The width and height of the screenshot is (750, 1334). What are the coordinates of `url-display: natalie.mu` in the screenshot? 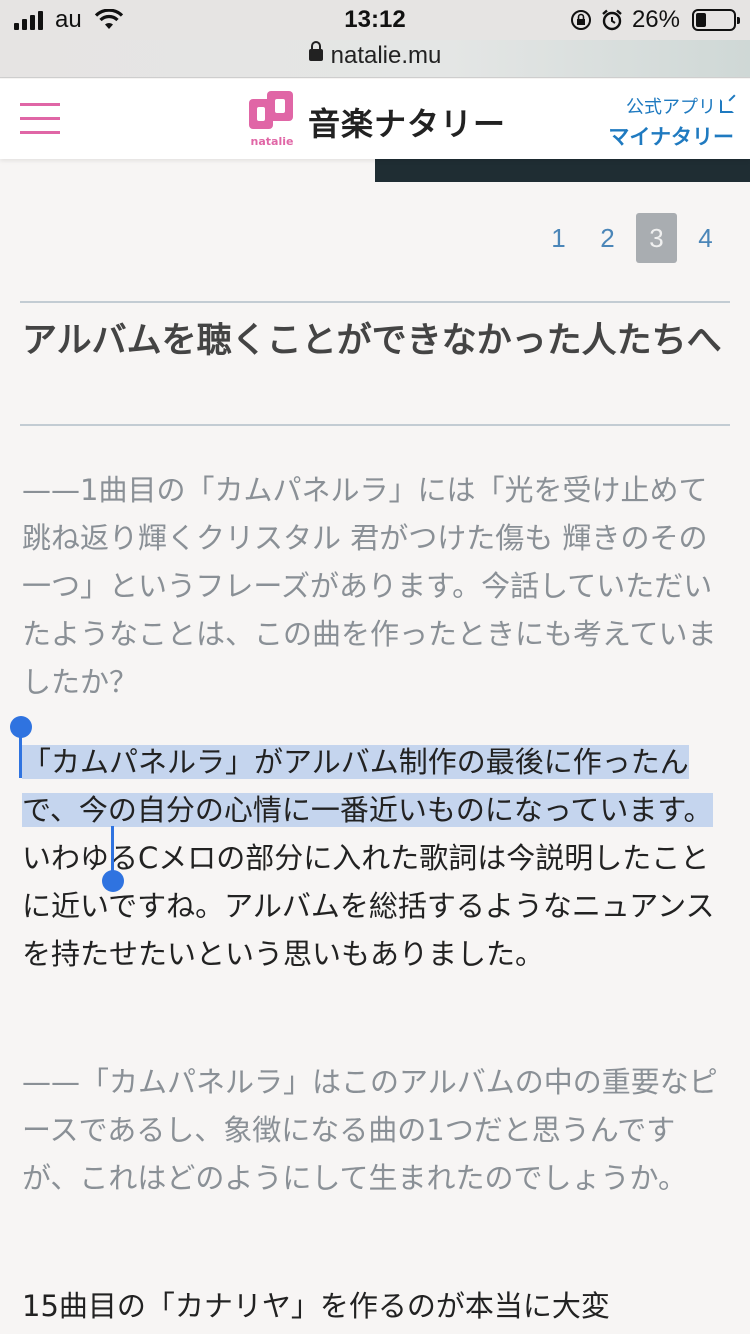 It's located at (375, 55).